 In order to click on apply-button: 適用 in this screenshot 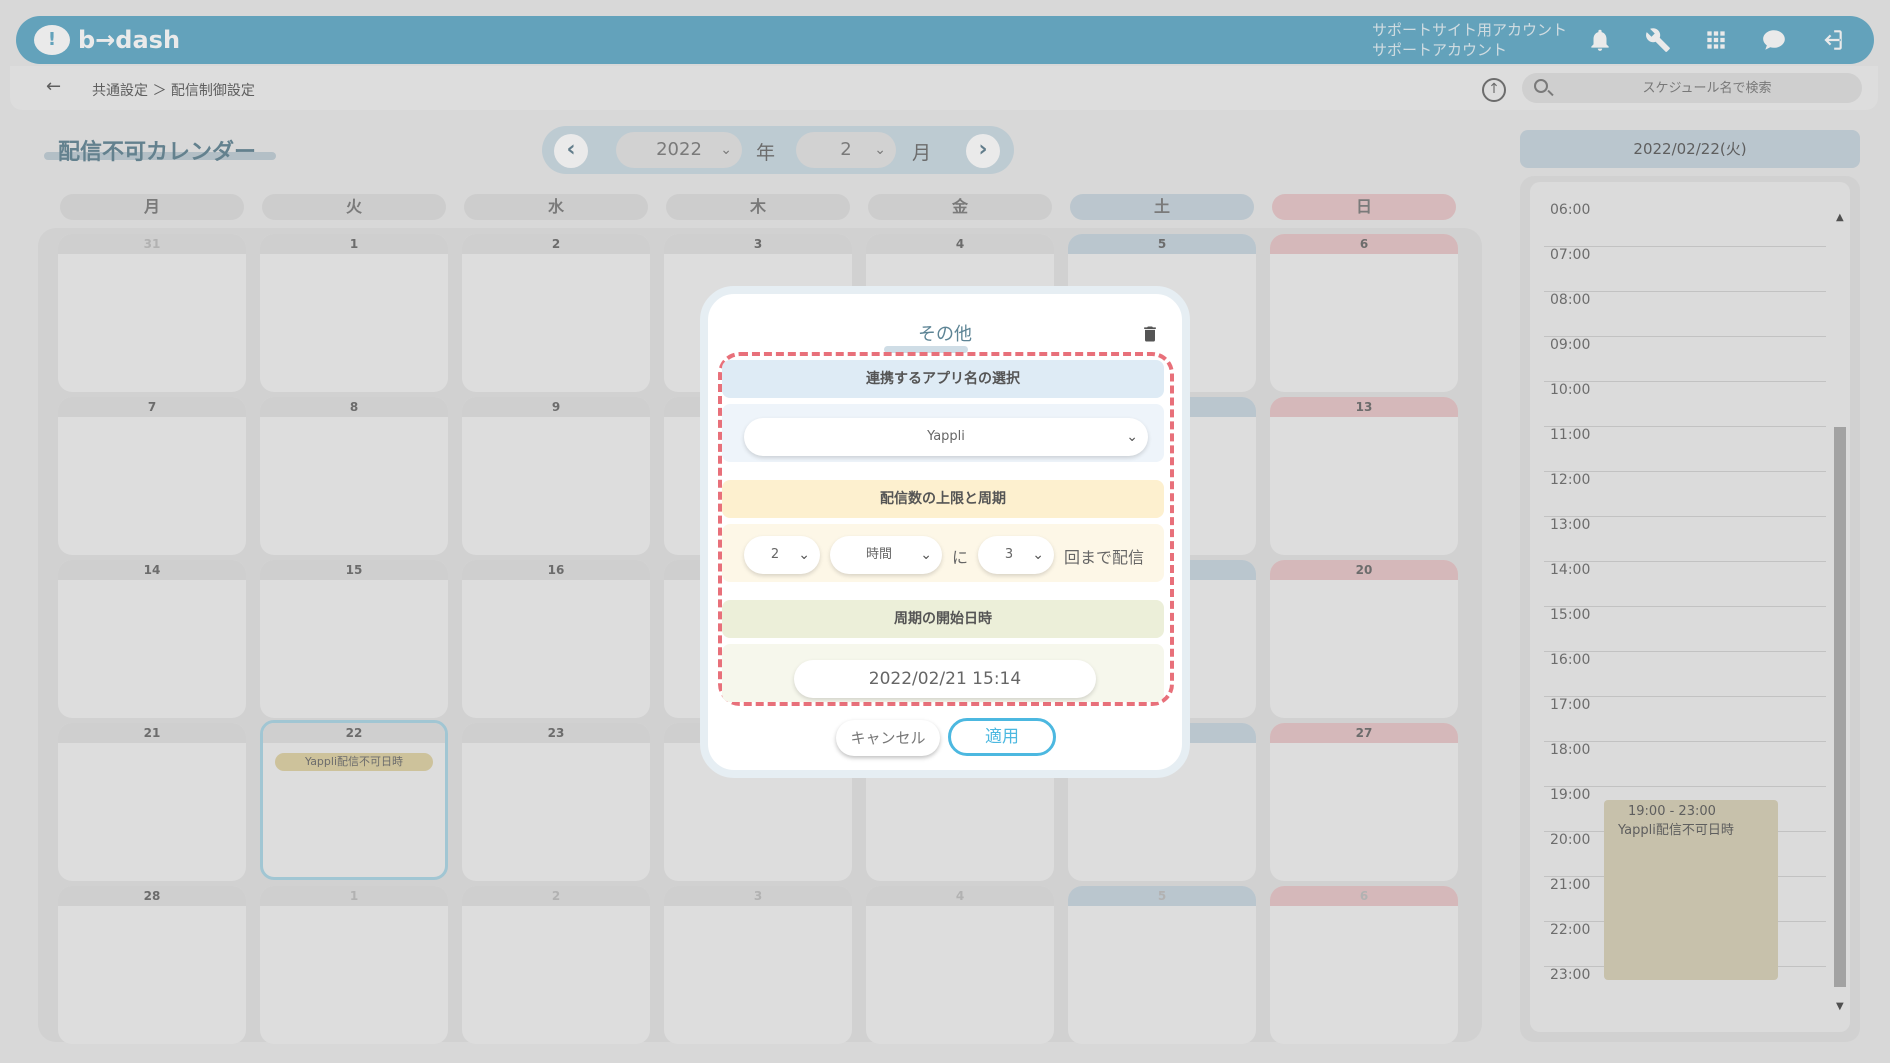, I will do `click(1002, 737)`.